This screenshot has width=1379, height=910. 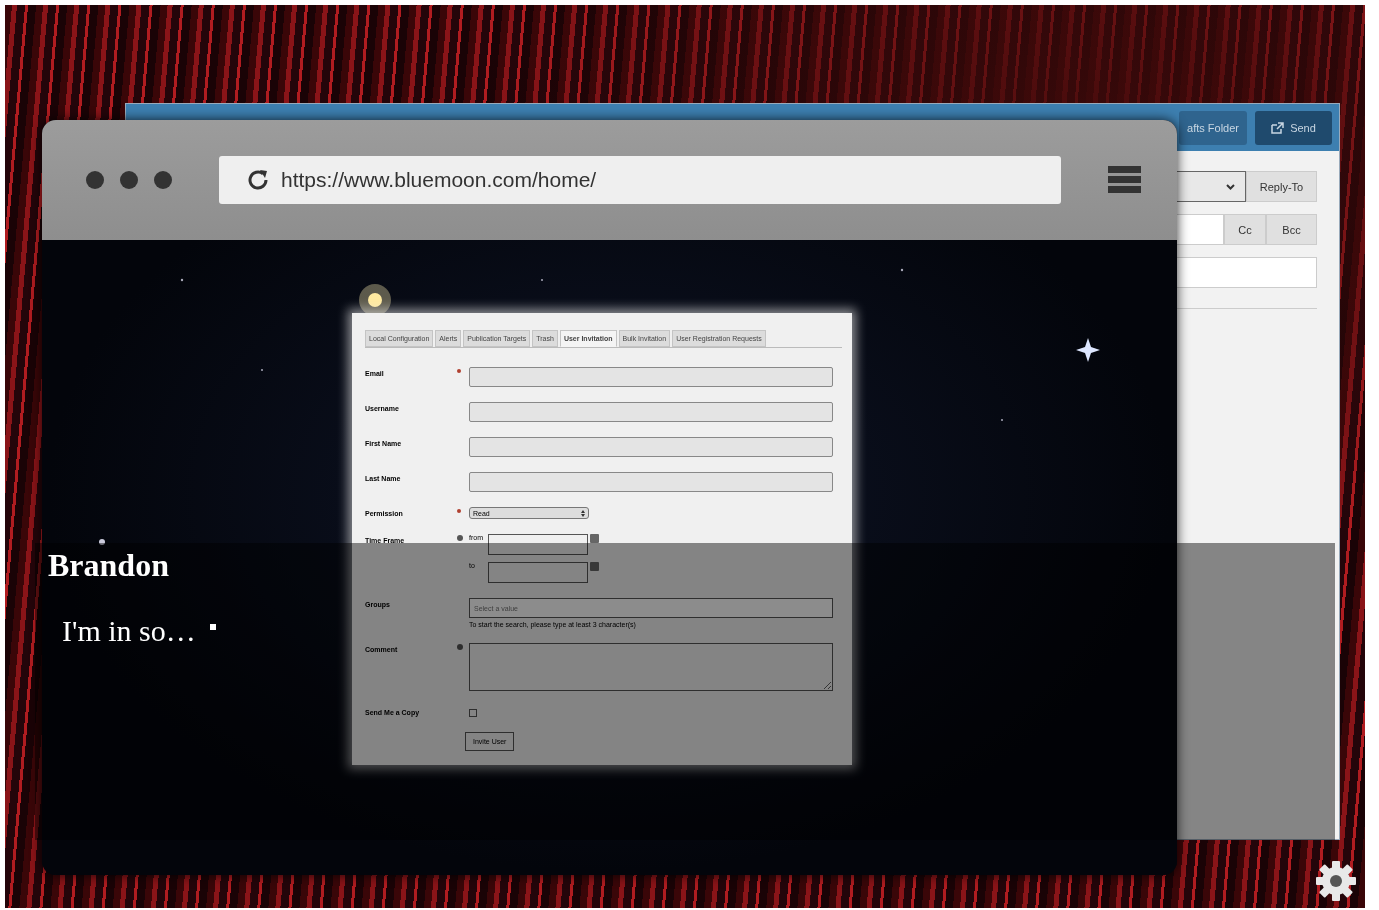 What do you see at coordinates (1230, 186) in the screenshot?
I see `chevron-down-icon` at bounding box center [1230, 186].